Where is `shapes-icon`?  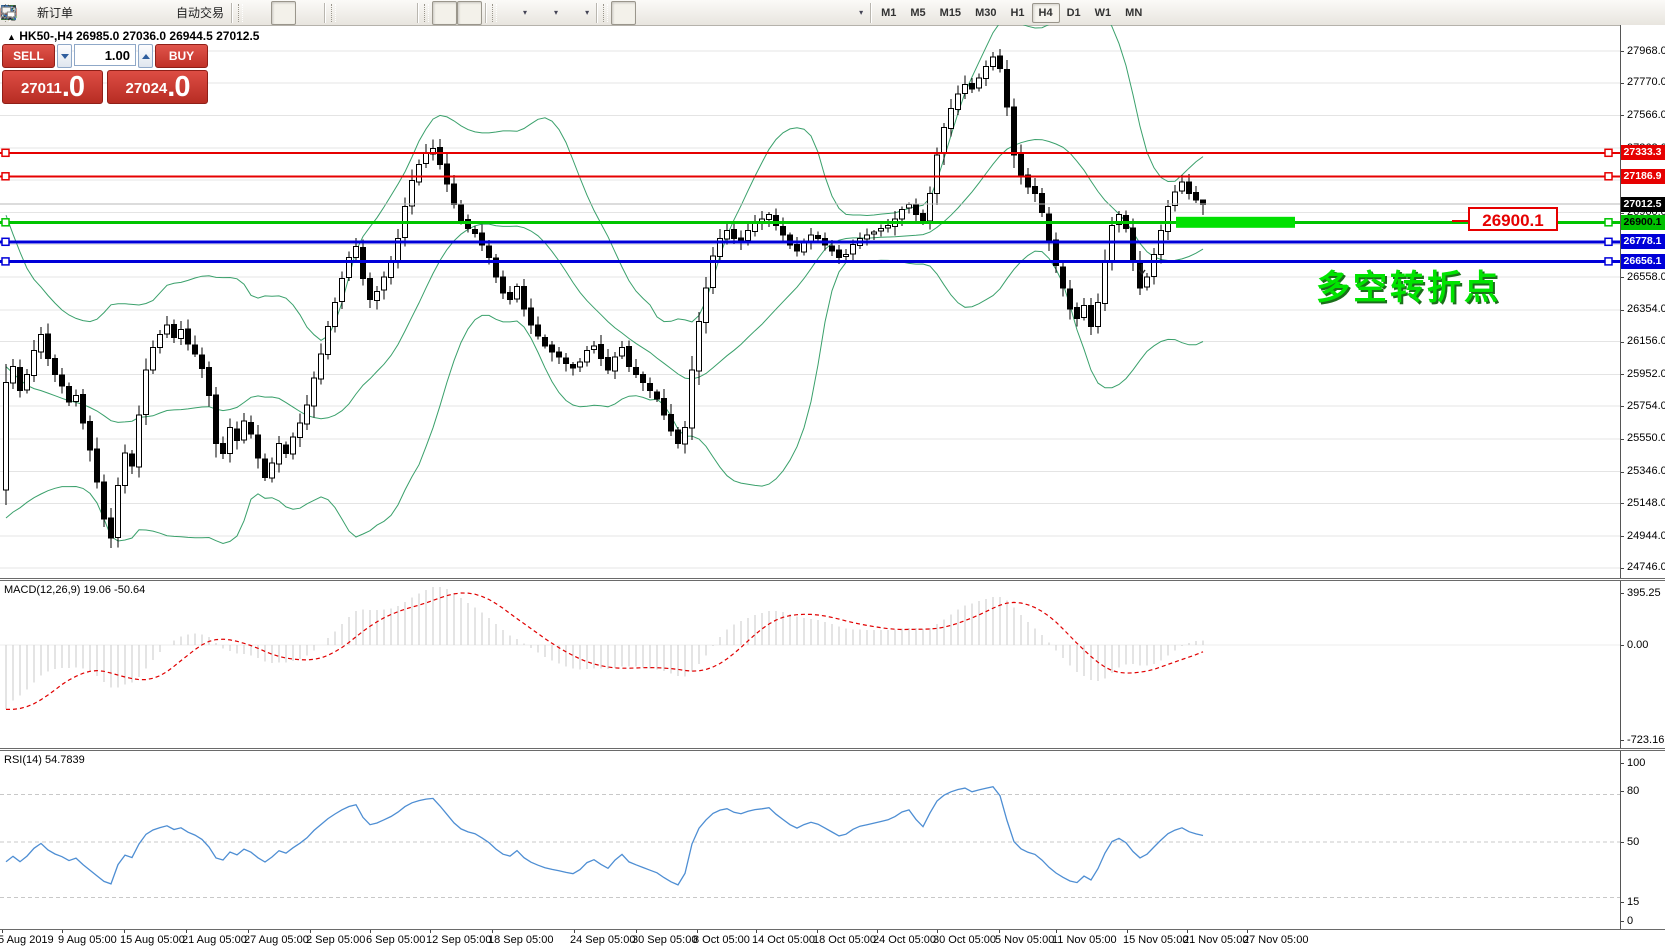 shapes-icon is located at coordinates (429, 12).